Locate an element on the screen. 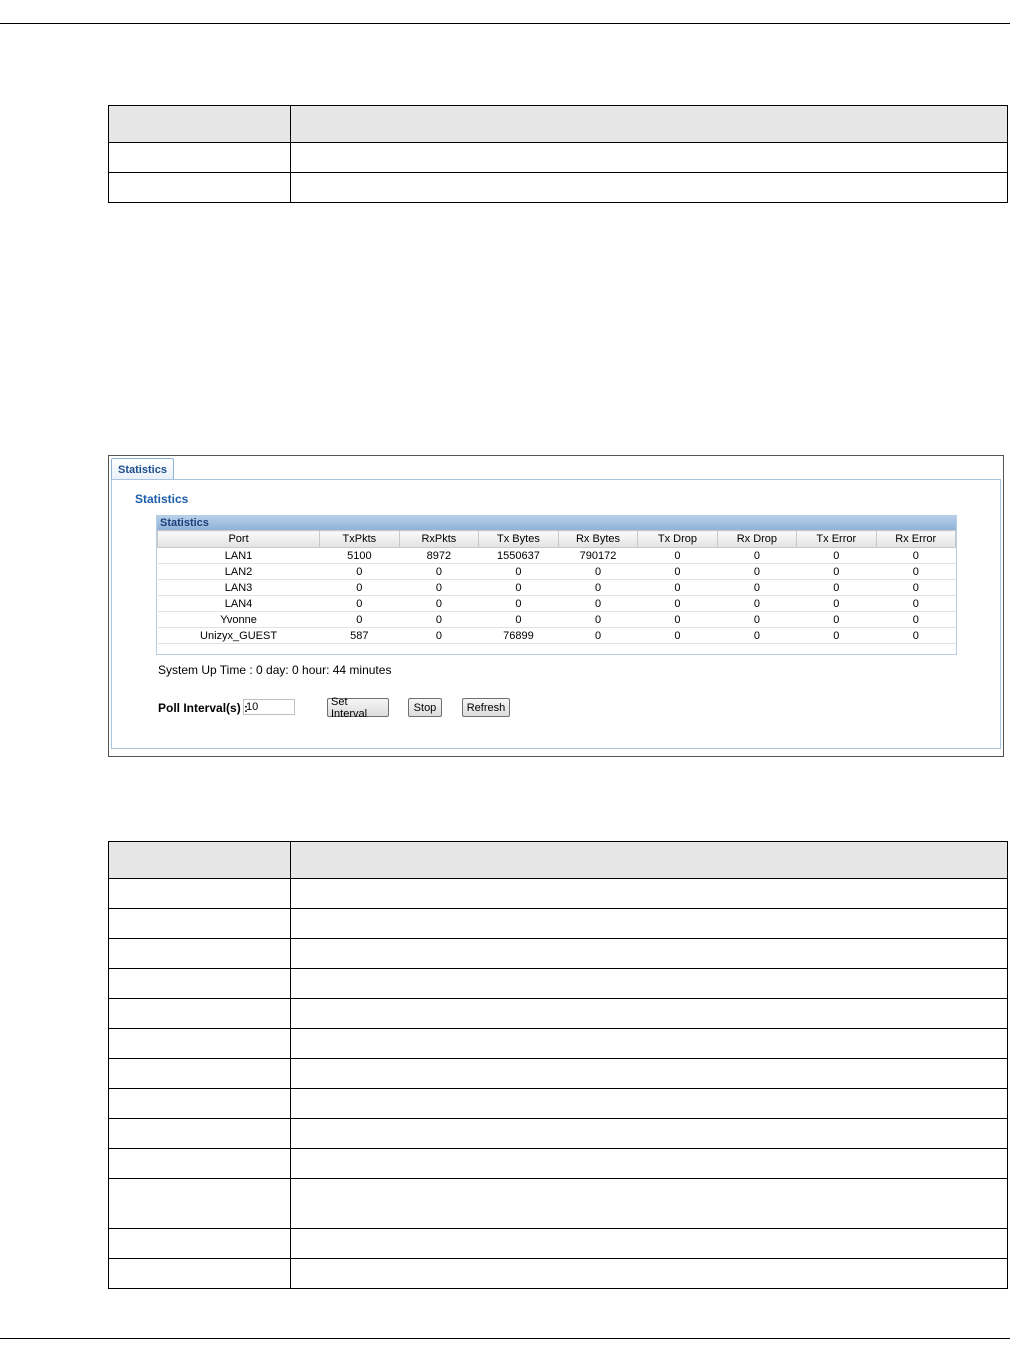 The height and width of the screenshot is (1364, 1010). table-row: Yvonne 0 0 0 0 0 0 0 0 is located at coordinates (556, 619).